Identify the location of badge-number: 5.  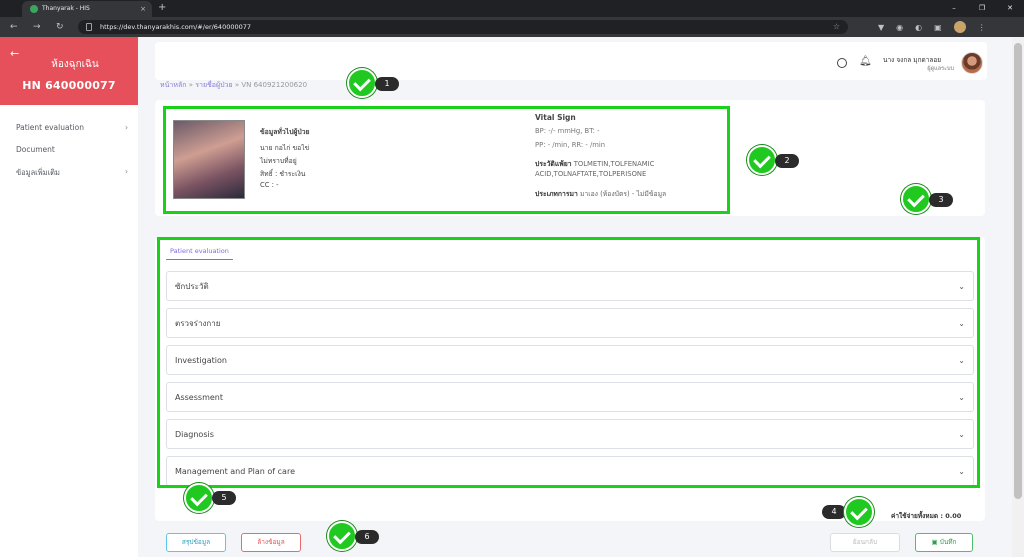
(224, 498).